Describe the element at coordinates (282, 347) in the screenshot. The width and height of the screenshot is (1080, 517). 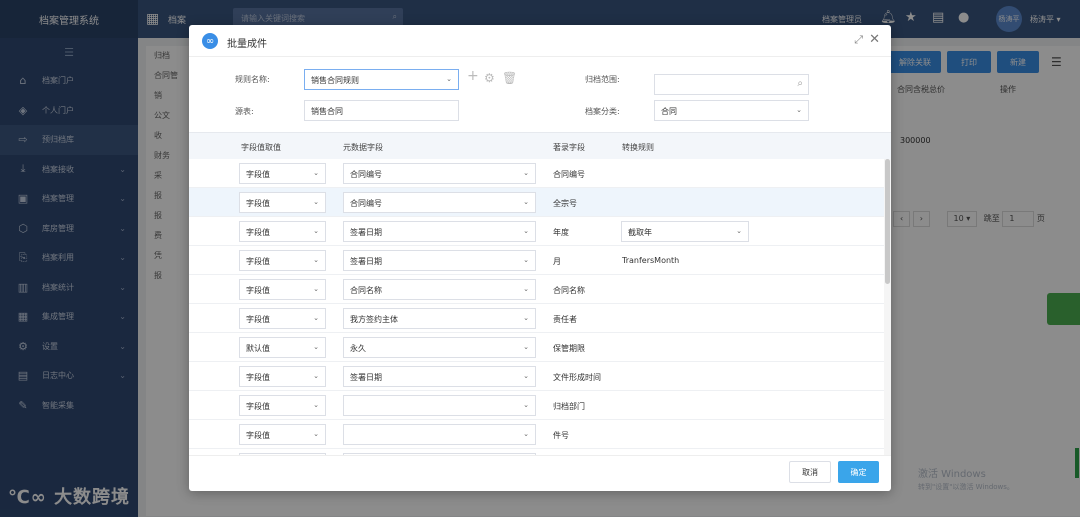
I see `value-mode-select: 默认值 ⌄` at that location.